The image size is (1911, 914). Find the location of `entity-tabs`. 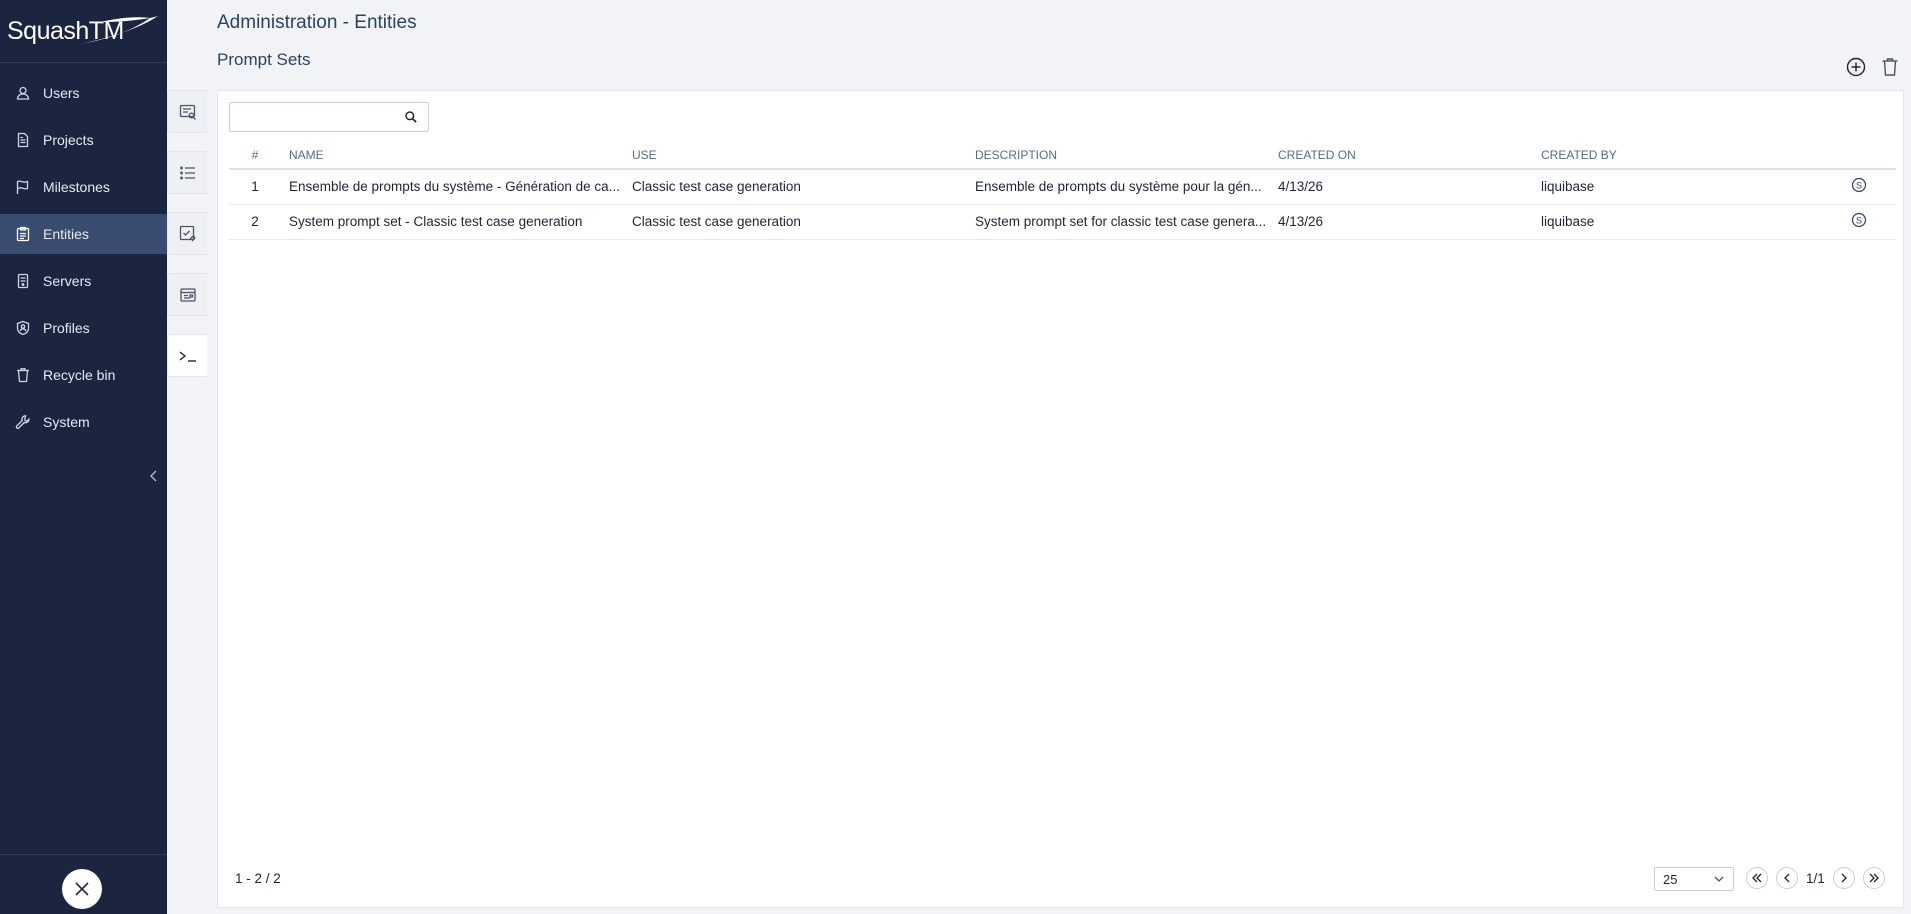

entity-tabs is located at coordinates (187, 242).